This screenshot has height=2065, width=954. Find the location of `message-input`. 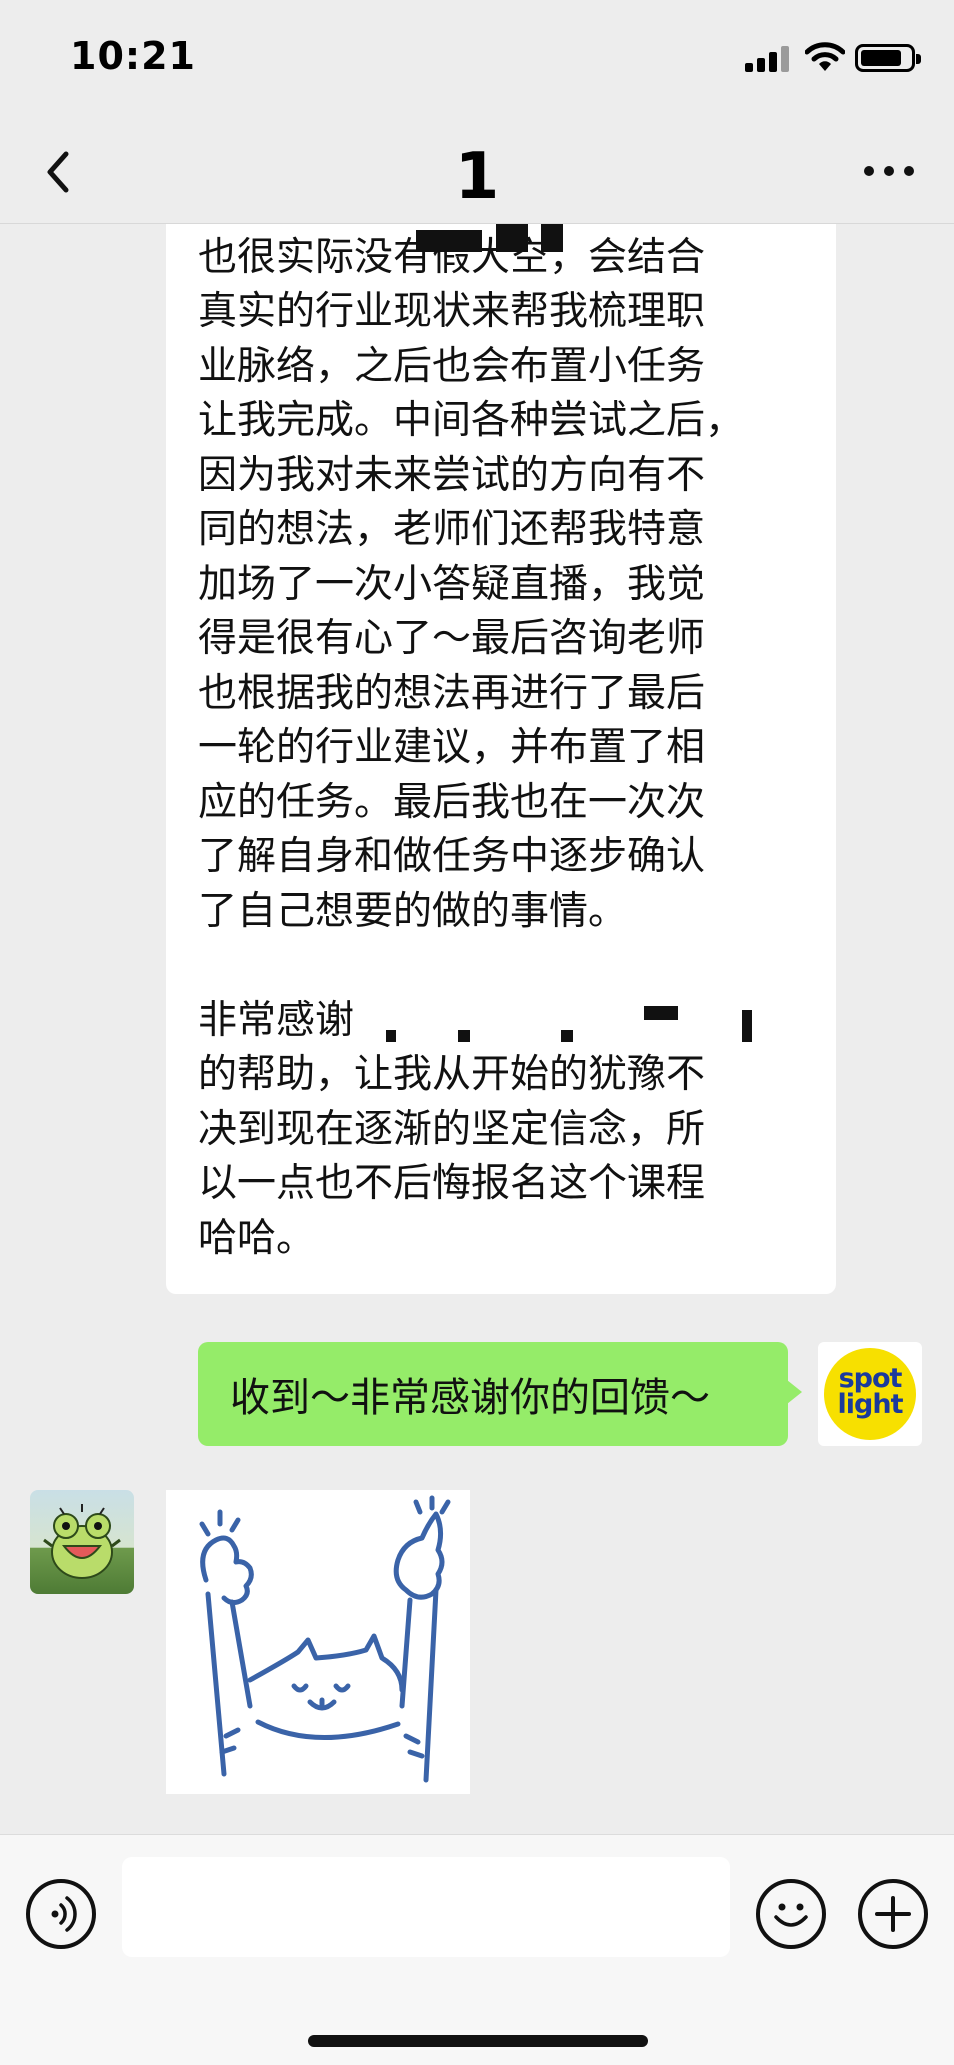

message-input is located at coordinates (426, 1907).